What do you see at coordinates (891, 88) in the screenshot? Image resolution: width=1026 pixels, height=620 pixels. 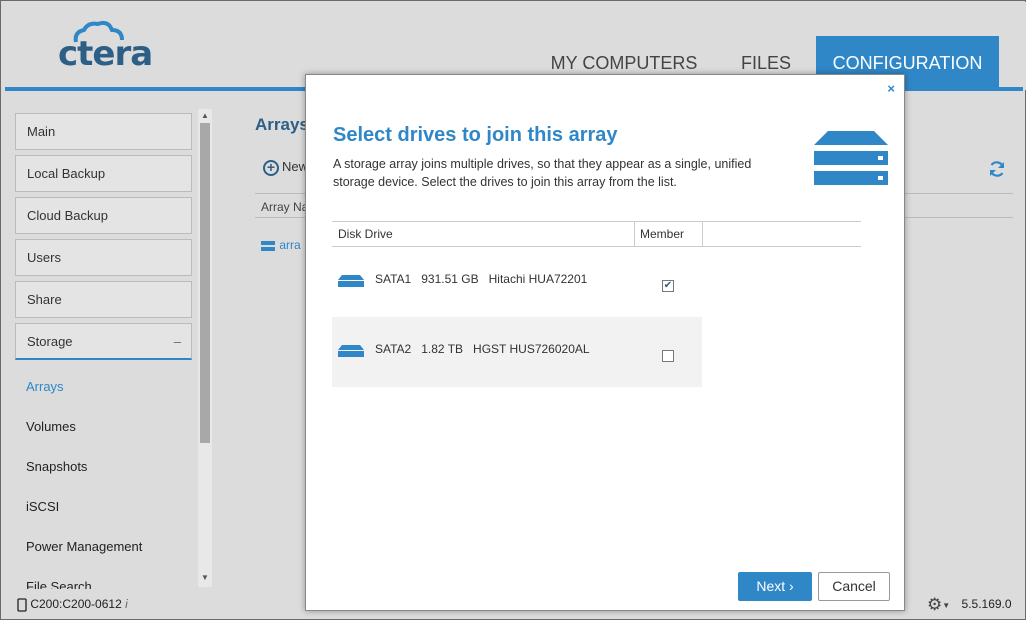 I see `close-icon: ×` at bounding box center [891, 88].